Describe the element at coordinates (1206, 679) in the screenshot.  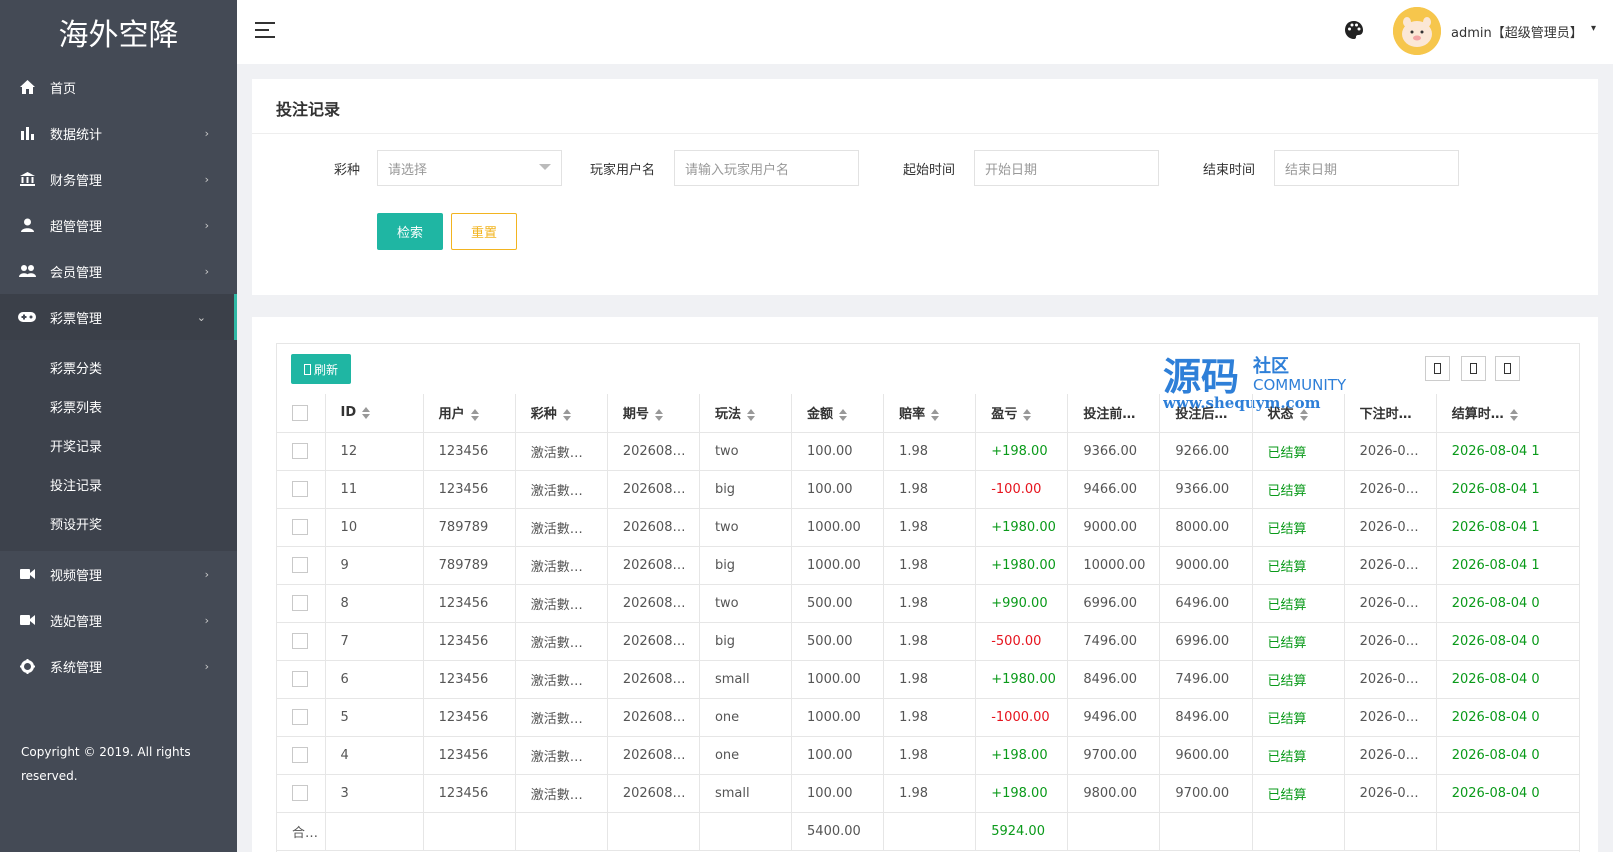
I see `cell-balance-after: 7496.00` at that location.